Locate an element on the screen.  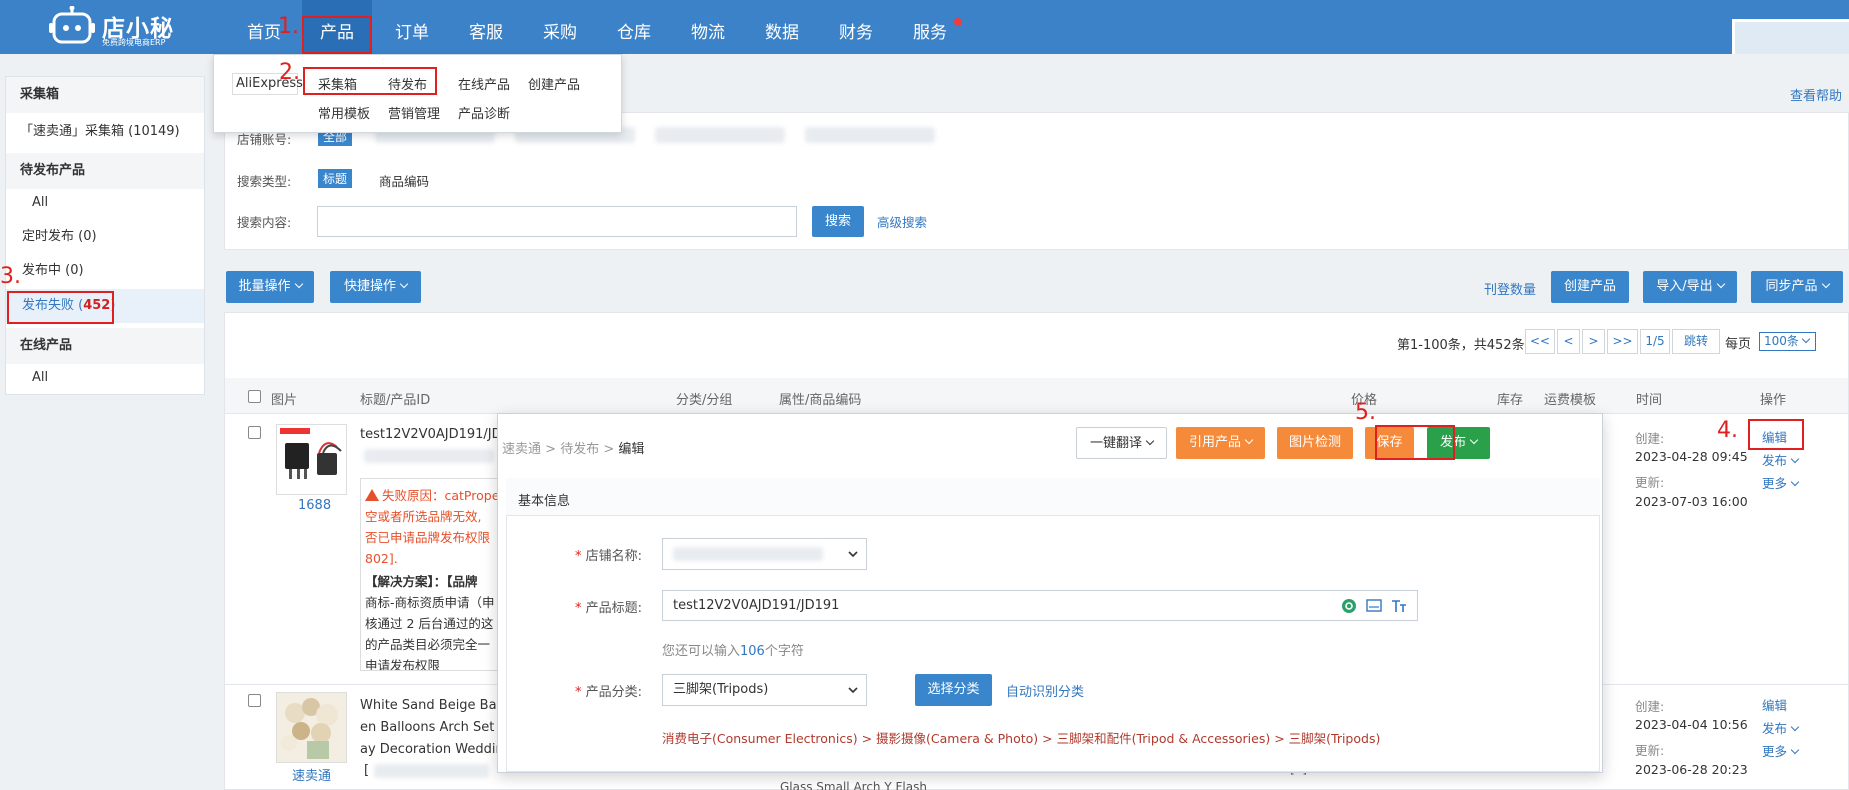
title-char-hint: 您还可以输入106个字符 is located at coordinates (733, 651).